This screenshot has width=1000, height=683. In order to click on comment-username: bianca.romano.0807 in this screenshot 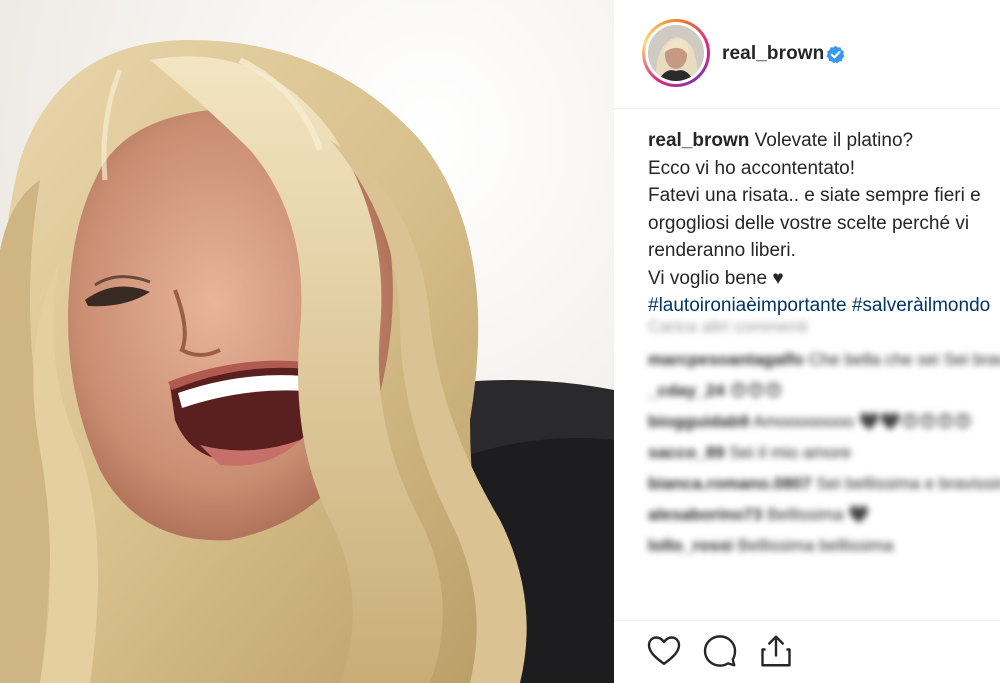, I will do `click(729, 483)`.